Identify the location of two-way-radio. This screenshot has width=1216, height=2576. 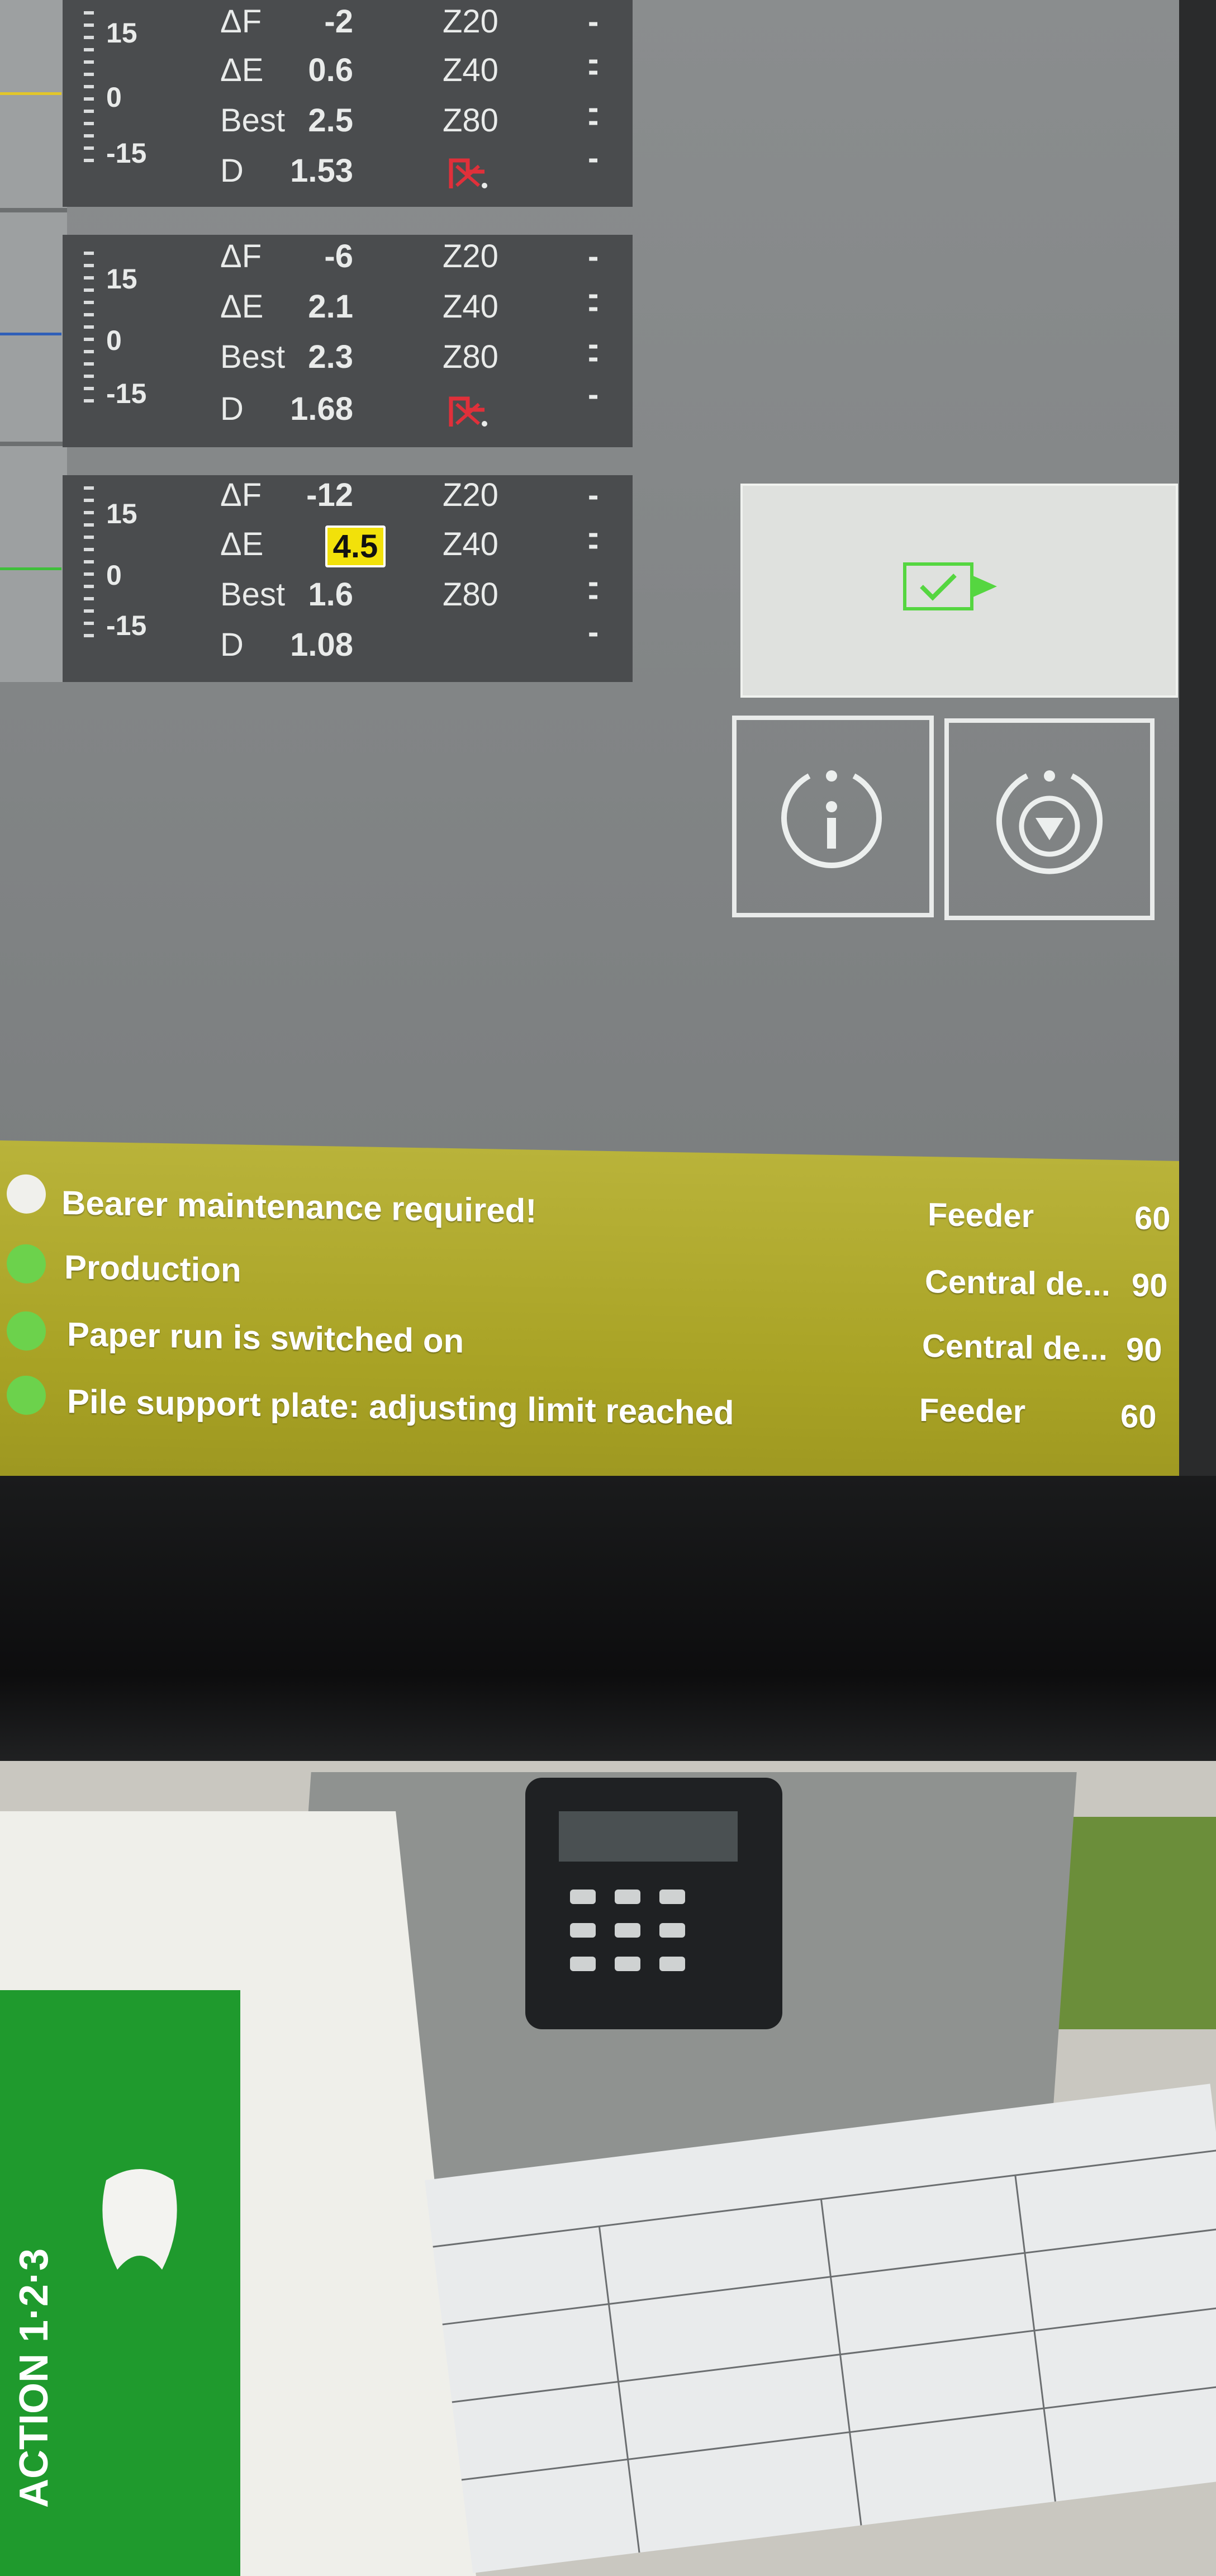
(653, 1903).